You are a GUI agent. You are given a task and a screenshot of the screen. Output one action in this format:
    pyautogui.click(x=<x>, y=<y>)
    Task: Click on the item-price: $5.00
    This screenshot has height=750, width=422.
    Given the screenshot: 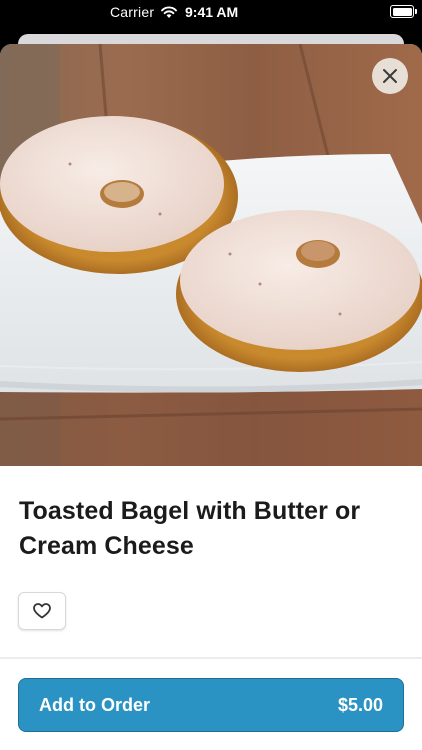 What is the action you would take?
    pyautogui.click(x=360, y=704)
    